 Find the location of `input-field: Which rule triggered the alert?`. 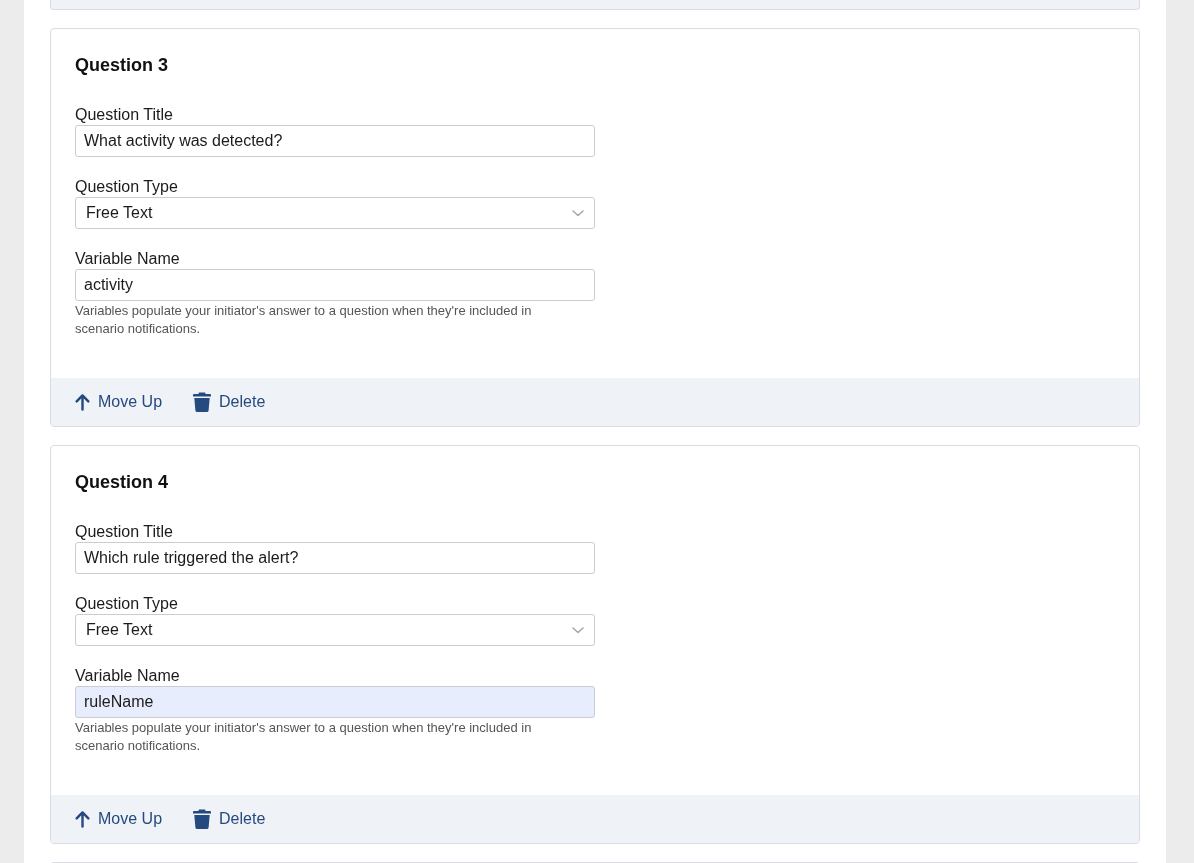

input-field: Which rule triggered the alert? is located at coordinates (335, 558).